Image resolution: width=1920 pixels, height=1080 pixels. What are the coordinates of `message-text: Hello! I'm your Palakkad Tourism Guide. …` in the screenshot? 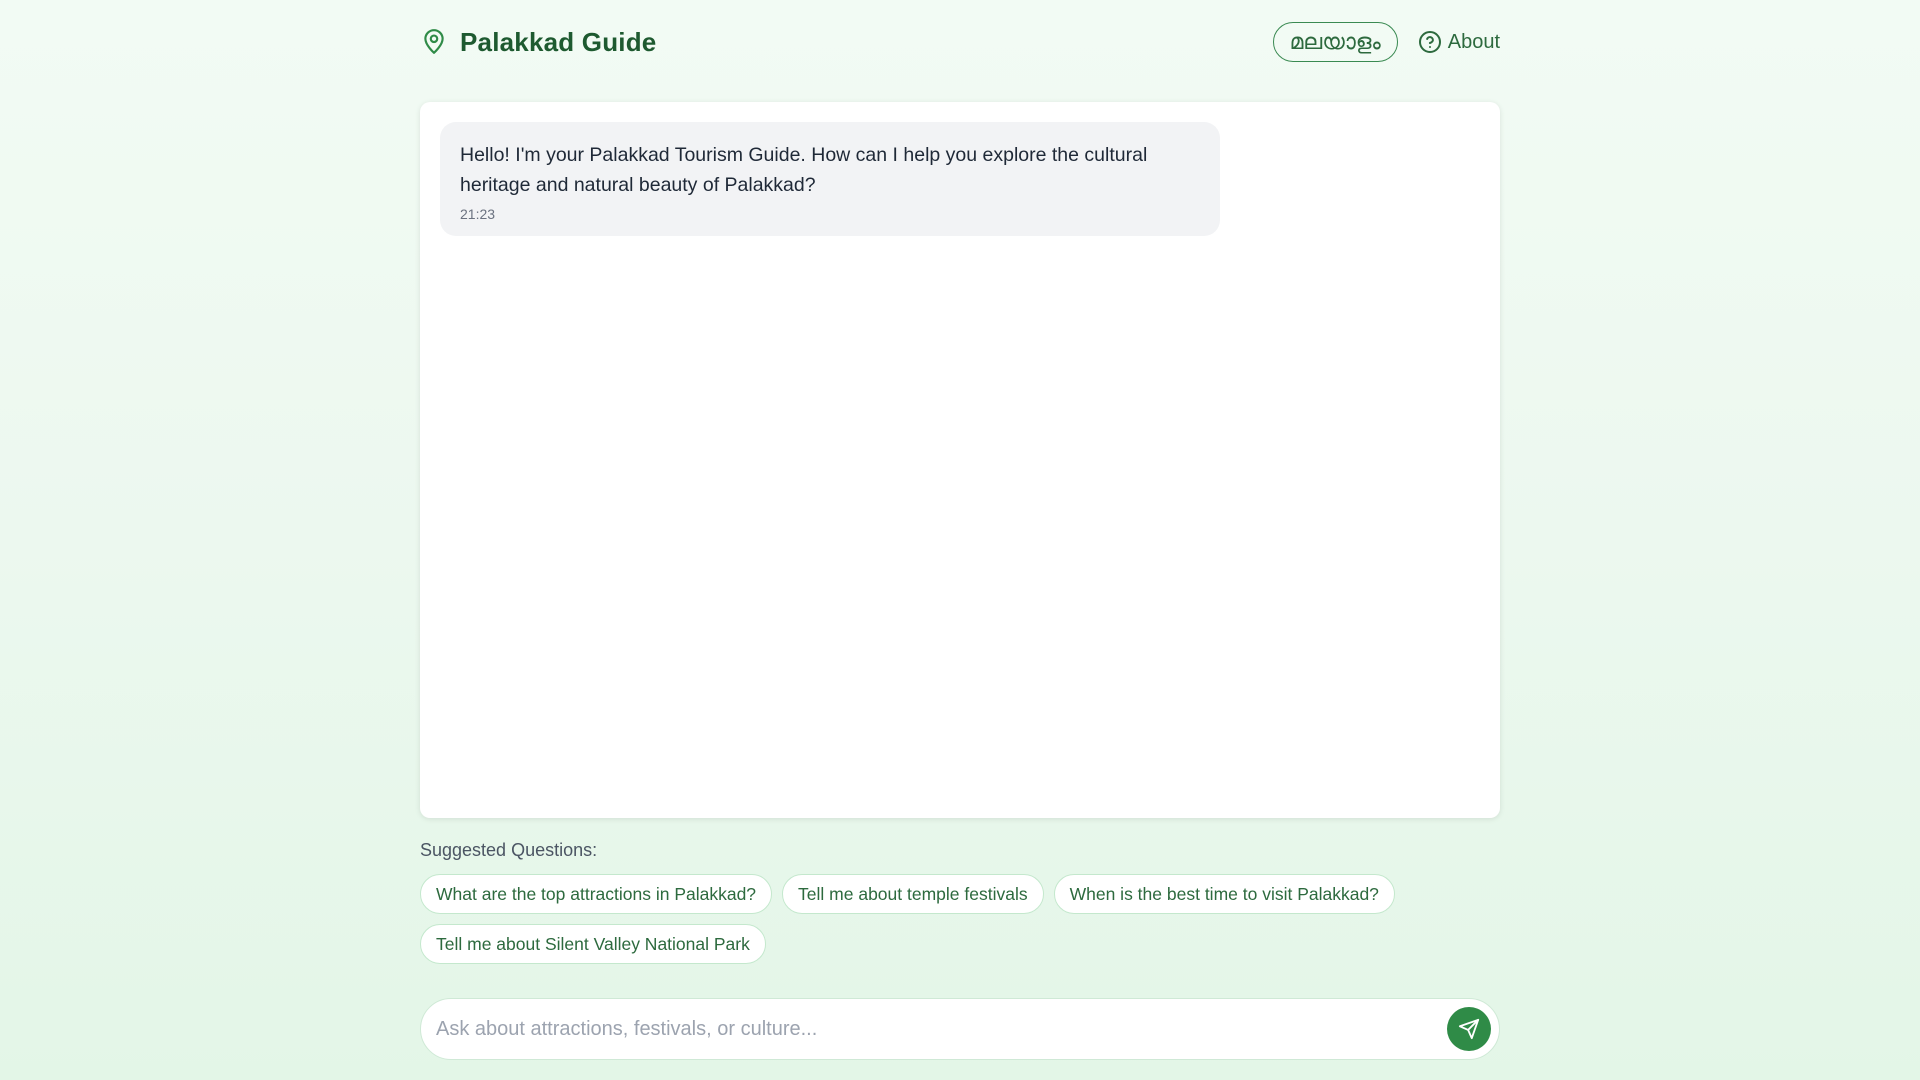 It's located at (804, 170).